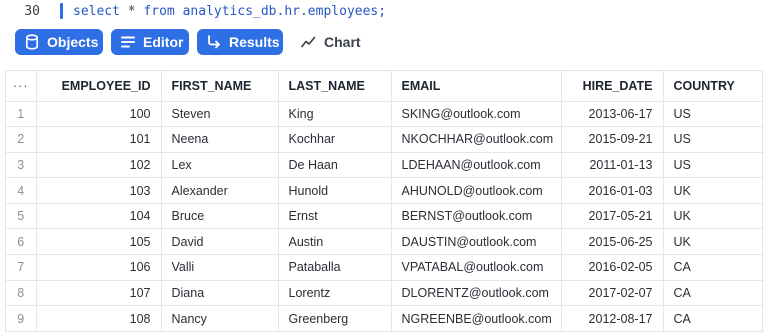 Image resolution: width=768 pixels, height=334 pixels. Describe the element at coordinates (308, 42) in the screenshot. I see `line-chart-icon` at that location.